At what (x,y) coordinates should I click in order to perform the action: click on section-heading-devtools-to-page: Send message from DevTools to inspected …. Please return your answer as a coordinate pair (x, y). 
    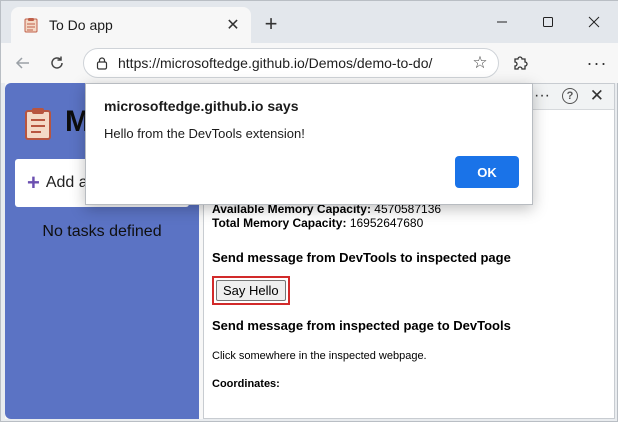
    Looking at the image, I should click on (361, 257).